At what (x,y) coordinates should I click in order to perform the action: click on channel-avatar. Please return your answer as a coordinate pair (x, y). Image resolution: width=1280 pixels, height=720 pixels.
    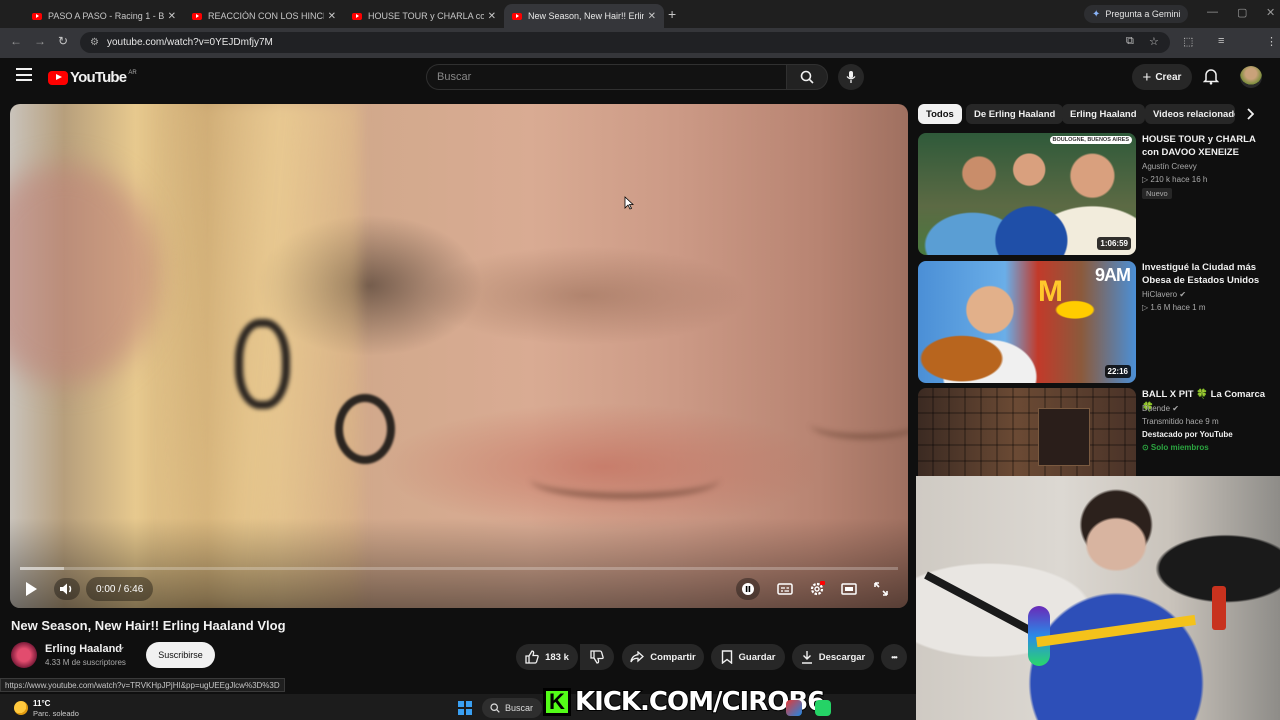
    Looking at the image, I should click on (24, 655).